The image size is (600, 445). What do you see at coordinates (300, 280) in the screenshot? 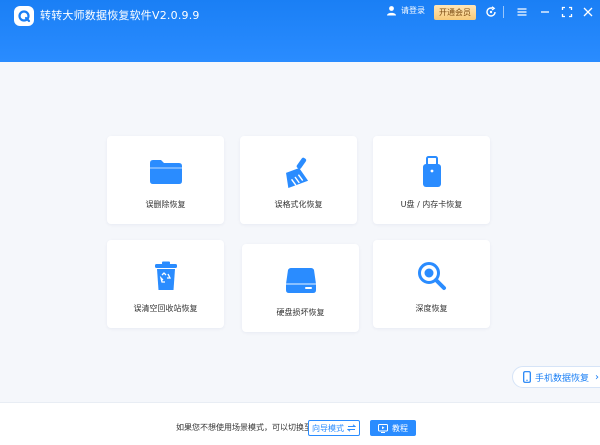
I see `hard-disk-icon` at bounding box center [300, 280].